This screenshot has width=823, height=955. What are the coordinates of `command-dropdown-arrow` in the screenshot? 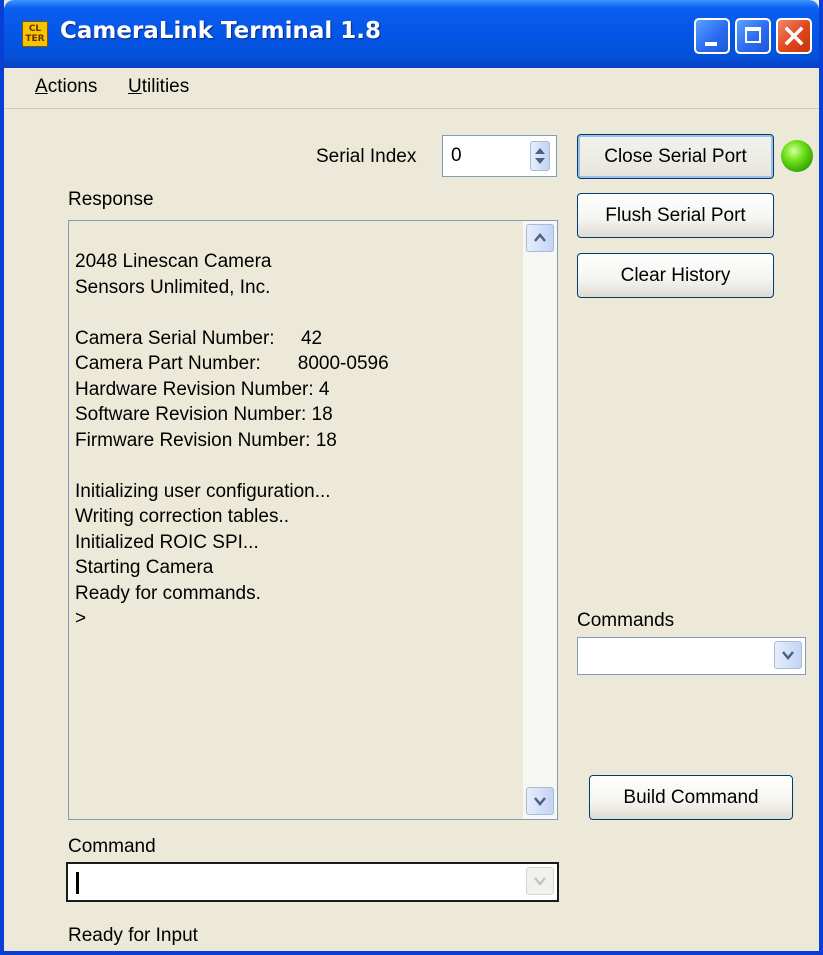 It's located at (540, 881).